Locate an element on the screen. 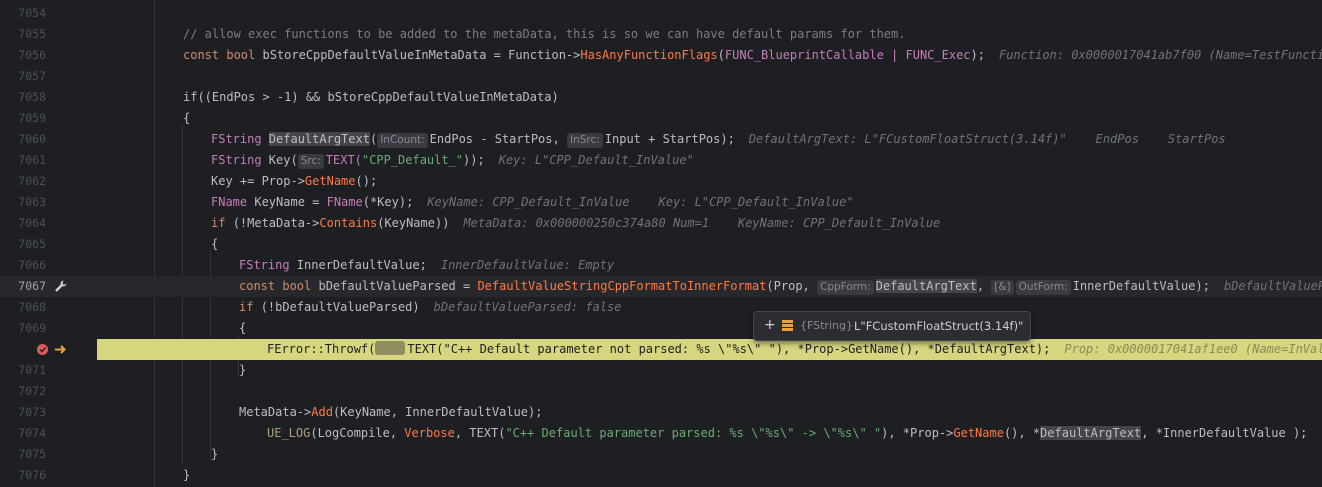 This screenshot has height=487, width=1322. expand-plus-icon: + is located at coordinates (770, 325).